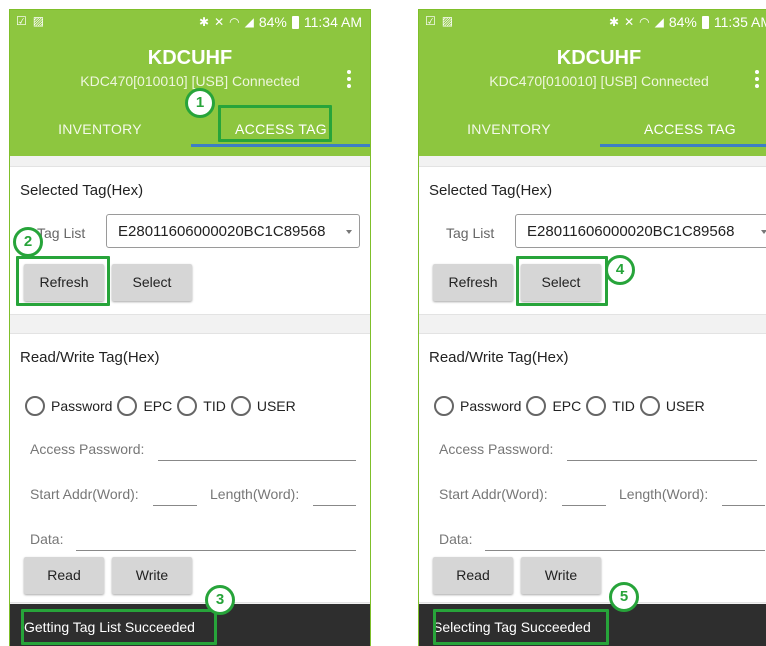 The image size is (766, 646). What do you see at coordinates (332, 22) in the screenshot?
I see `clock: 11:34 AM` at bounding box center [332, 22].